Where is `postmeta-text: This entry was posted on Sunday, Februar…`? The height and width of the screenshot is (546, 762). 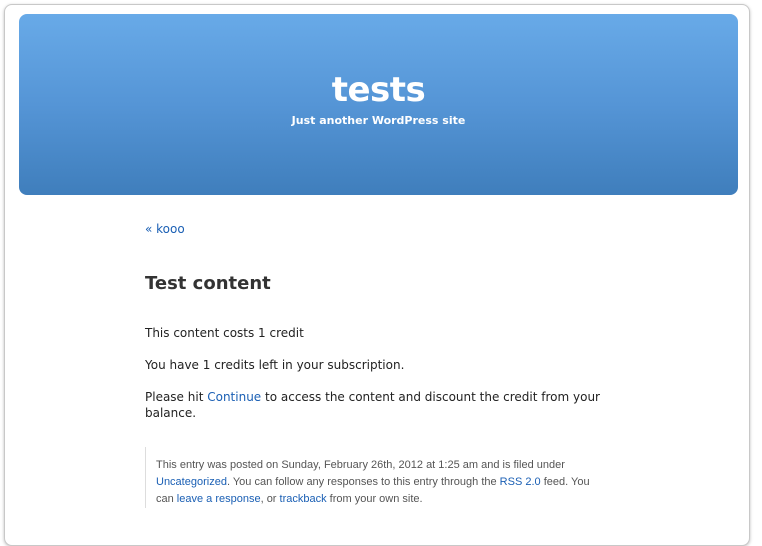 postmeta-text: This entry was posted on Sunday, Februar… is located at coordinates (360, 465).